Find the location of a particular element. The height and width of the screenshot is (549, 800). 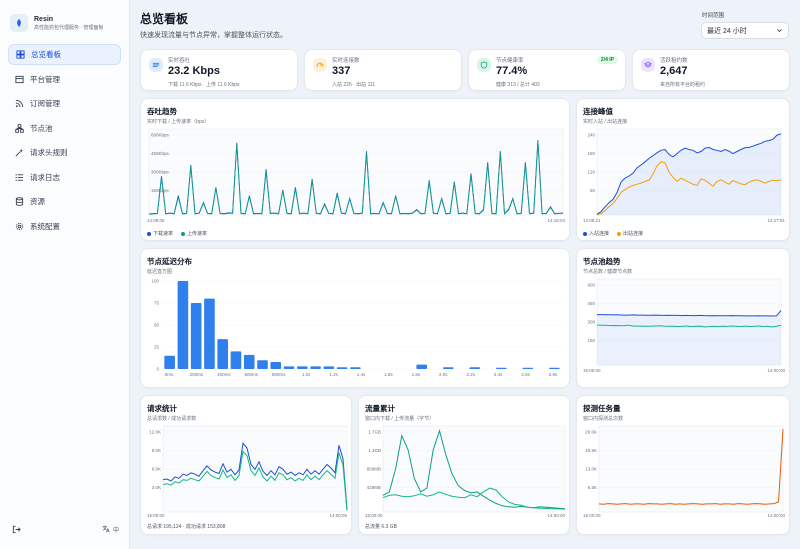

requests-chart: 12.0K 9.0K 6.0K 3.0K 15:00:00 14:00:00 is located at coordinates (247, 471).